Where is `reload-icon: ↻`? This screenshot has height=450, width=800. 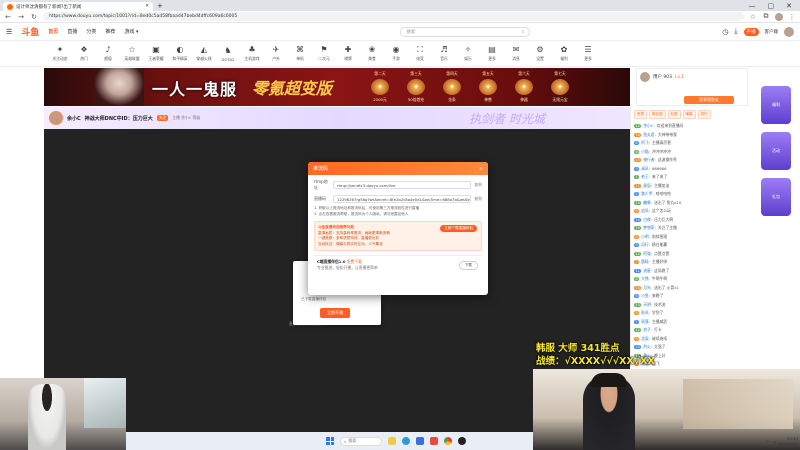 reload-icon: ↻ is located at coordinates (34, 17).